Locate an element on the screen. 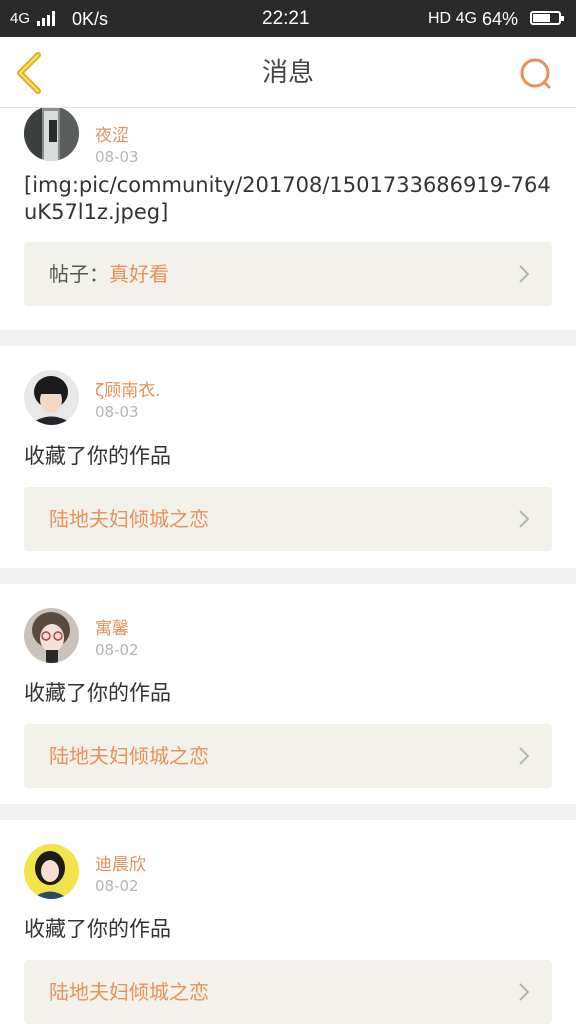  link-prefix: 帖子： is located at coordinates (79, 274).